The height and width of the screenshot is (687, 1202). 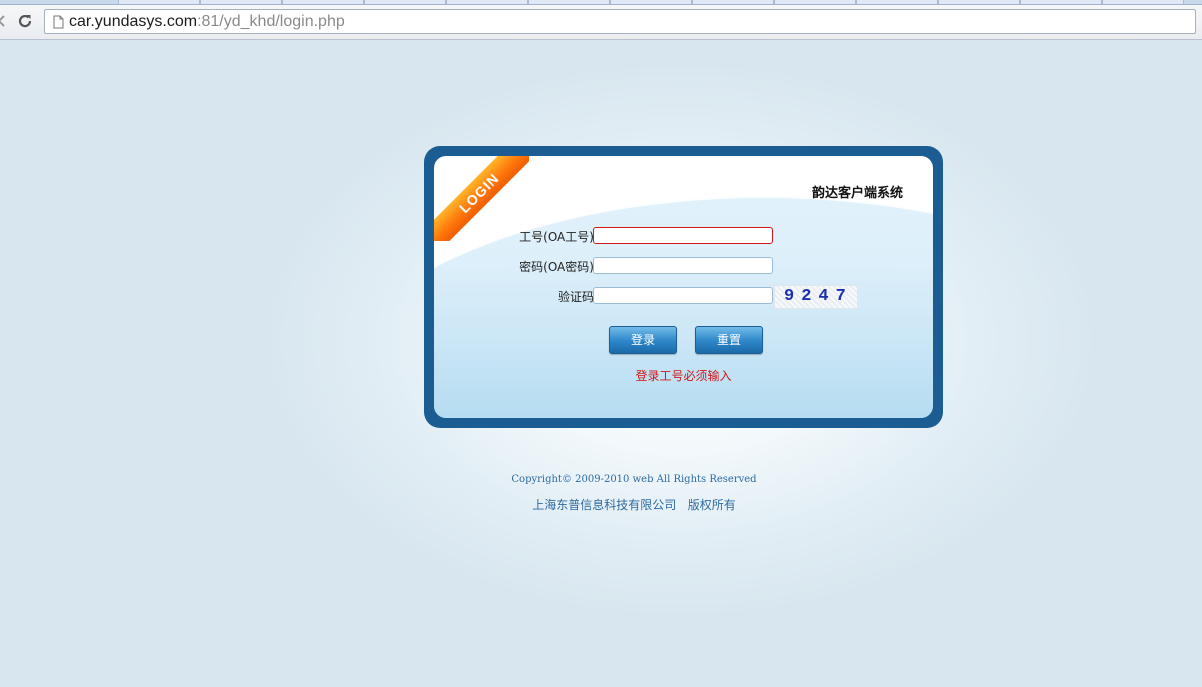 What do you see at coordinates (643, 340) in the screenshot?
I see `login-button: 登录` at bounding box center [643, 340].